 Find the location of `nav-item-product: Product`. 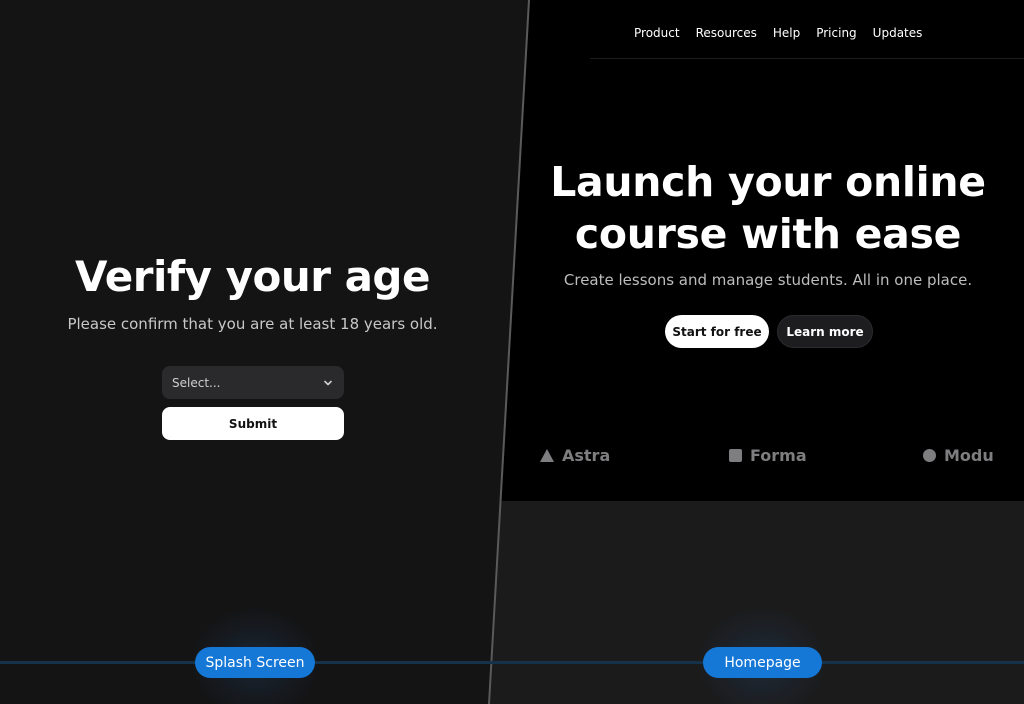

nav-item-product: Product is located at coordinates (657, 33).